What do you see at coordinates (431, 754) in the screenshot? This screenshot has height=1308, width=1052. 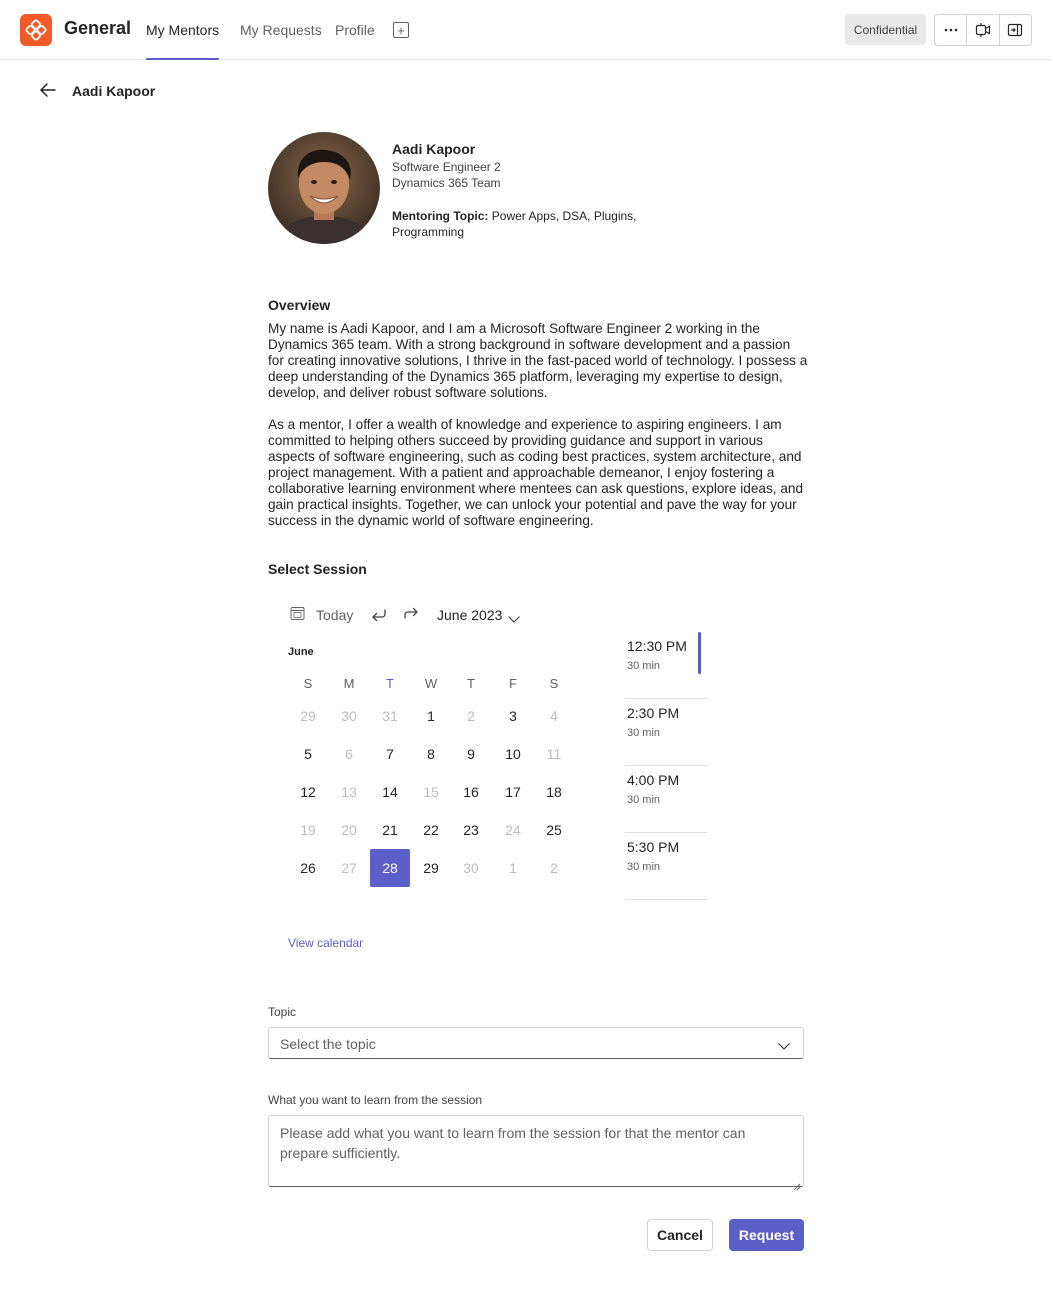 I see `calendar-day: 8` at bounding box center [431, 754].